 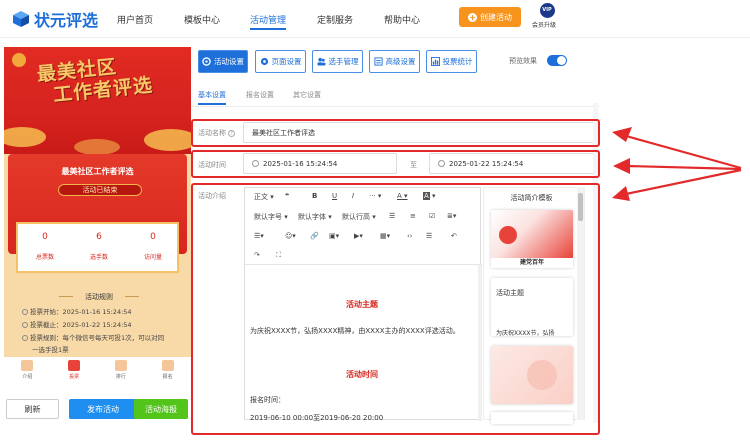 What do you see at coordinates (543, 25) in the screenshot?
I see `vip-label: 会员升级` at bounding box center [543, 25].